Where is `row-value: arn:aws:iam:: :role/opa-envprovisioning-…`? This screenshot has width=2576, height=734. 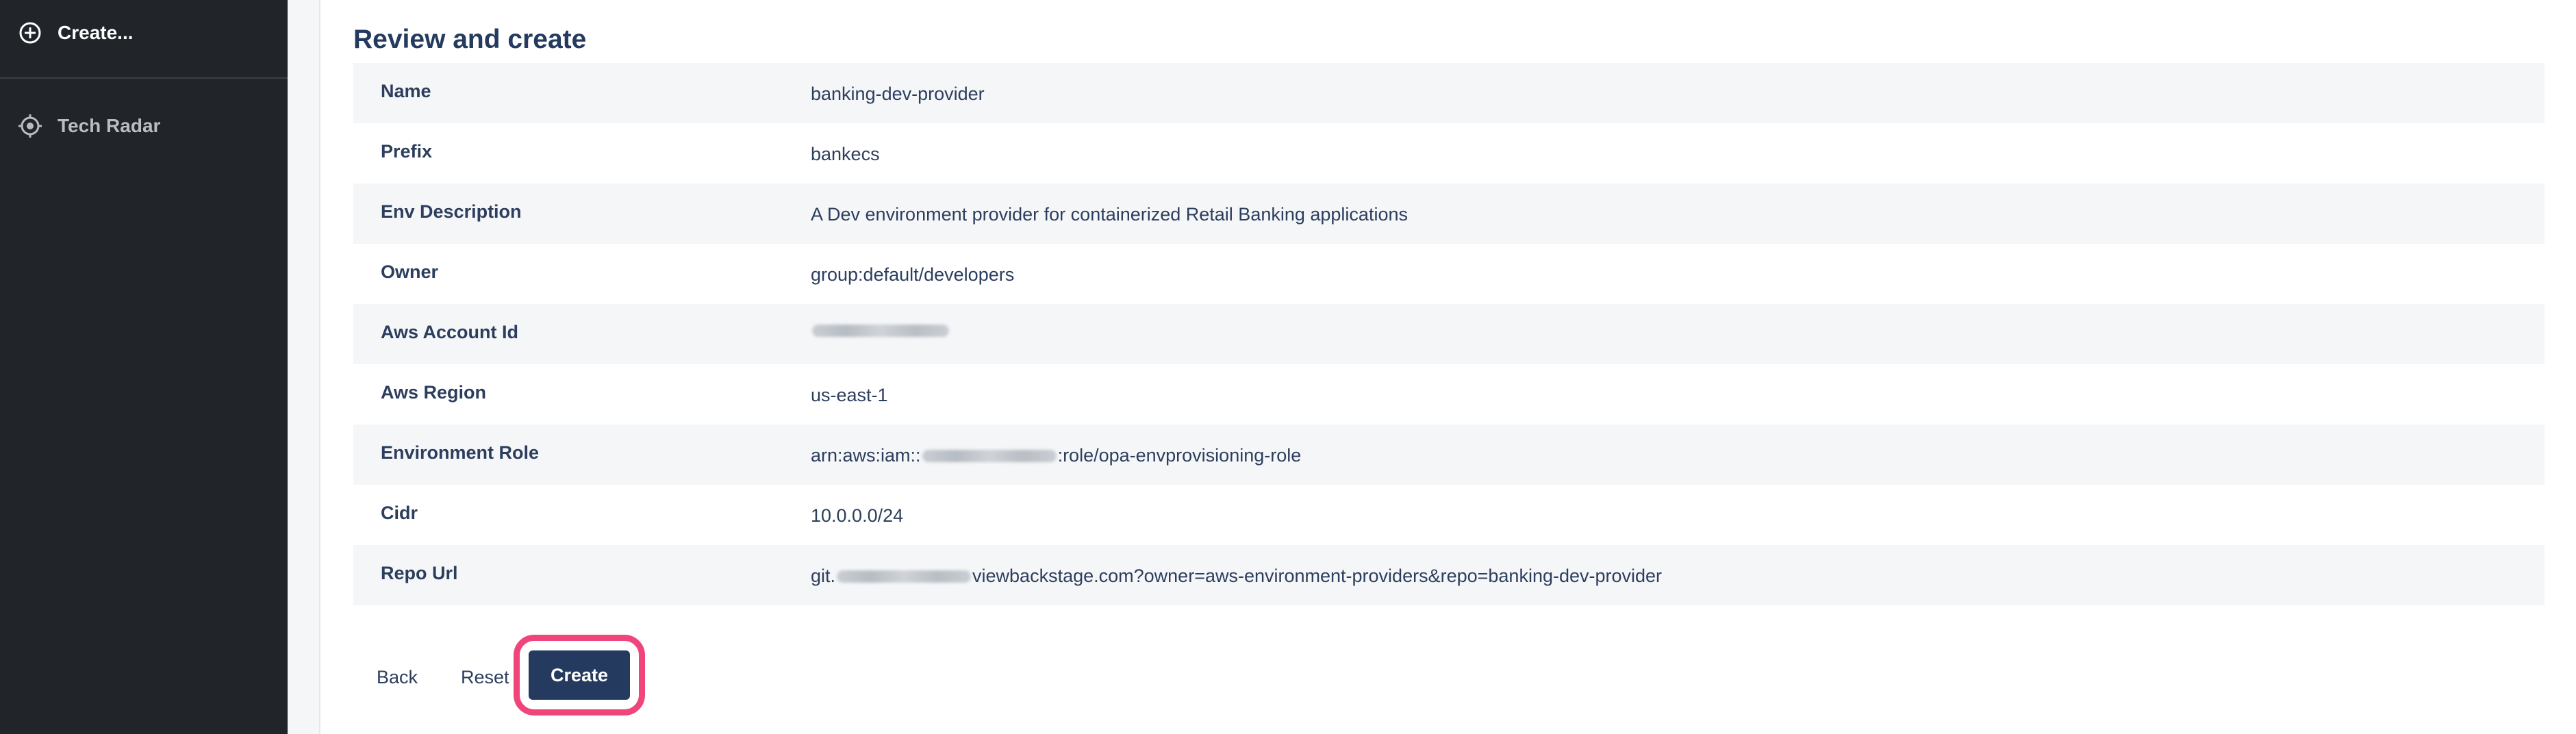 row-value: arn:aws:iam:: :role/opa-envprovisioning-… is located at coordinates (1056, 455).